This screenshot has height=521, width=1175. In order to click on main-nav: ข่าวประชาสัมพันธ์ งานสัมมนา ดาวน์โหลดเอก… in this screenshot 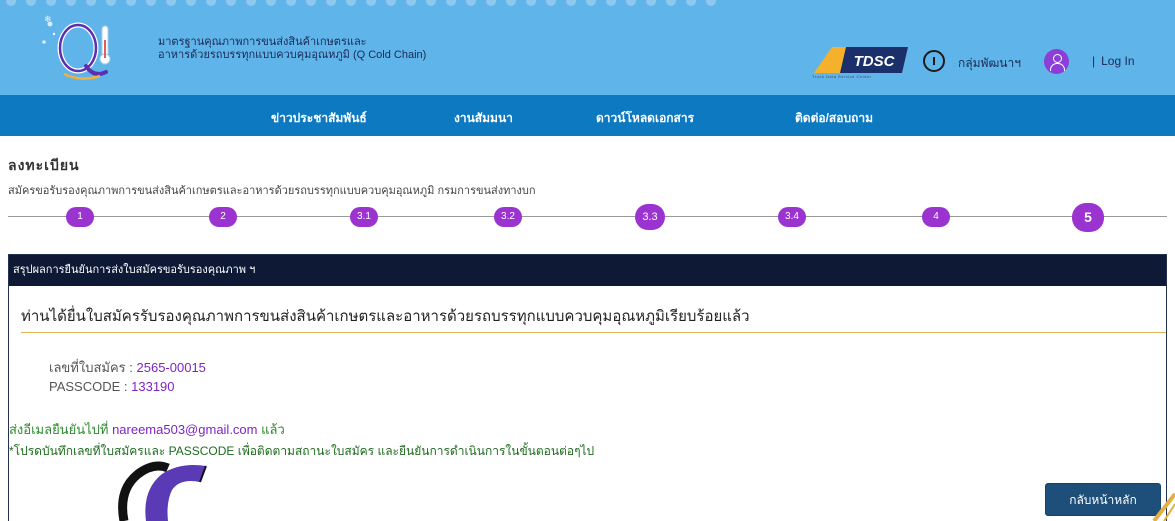, I will do `click(587, 115)`.